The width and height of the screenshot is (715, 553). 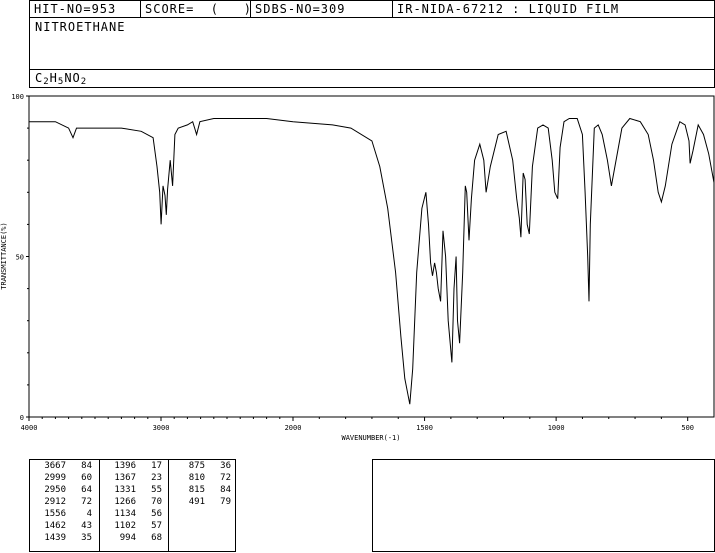 I want to click on peak-row: 1134 56, so click(x=134, y=514).